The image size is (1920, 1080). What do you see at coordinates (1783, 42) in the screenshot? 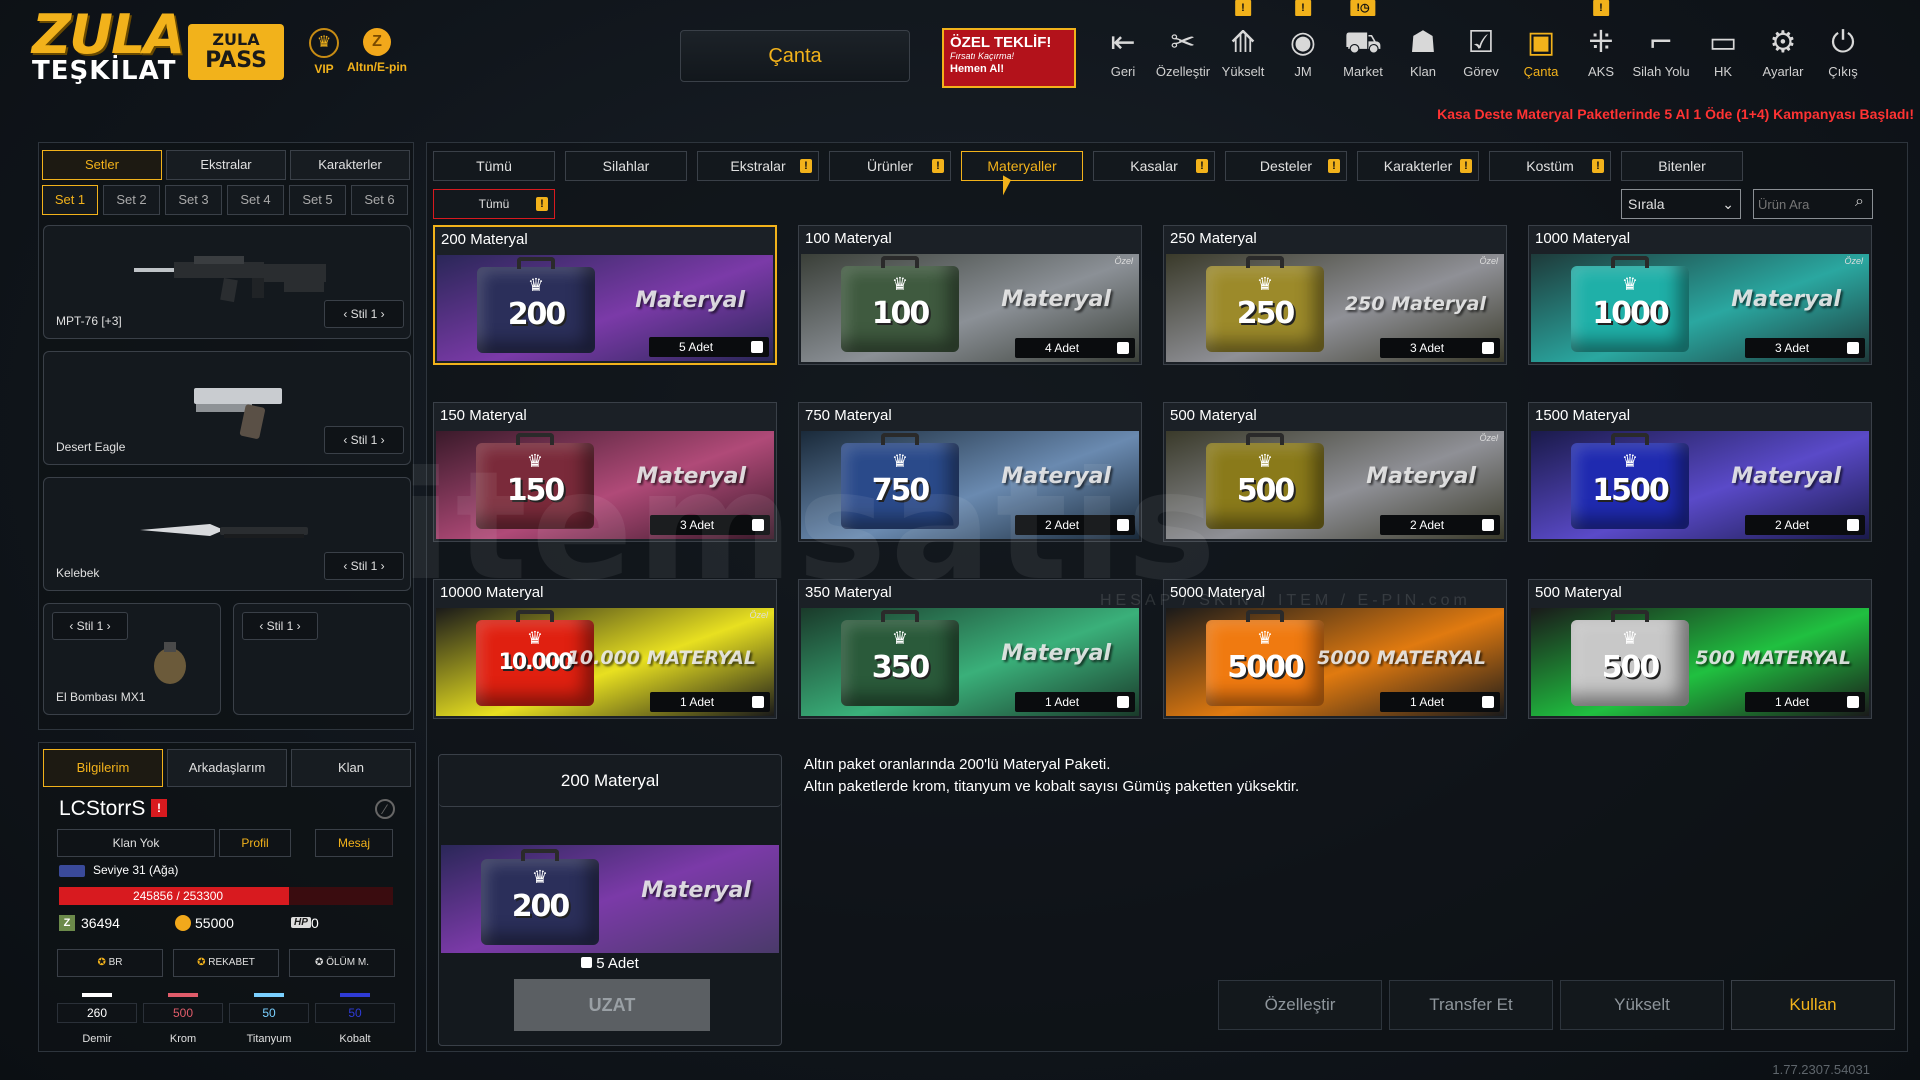
I see `gear-icon: ⚙` at bounding box center [1783, 42].